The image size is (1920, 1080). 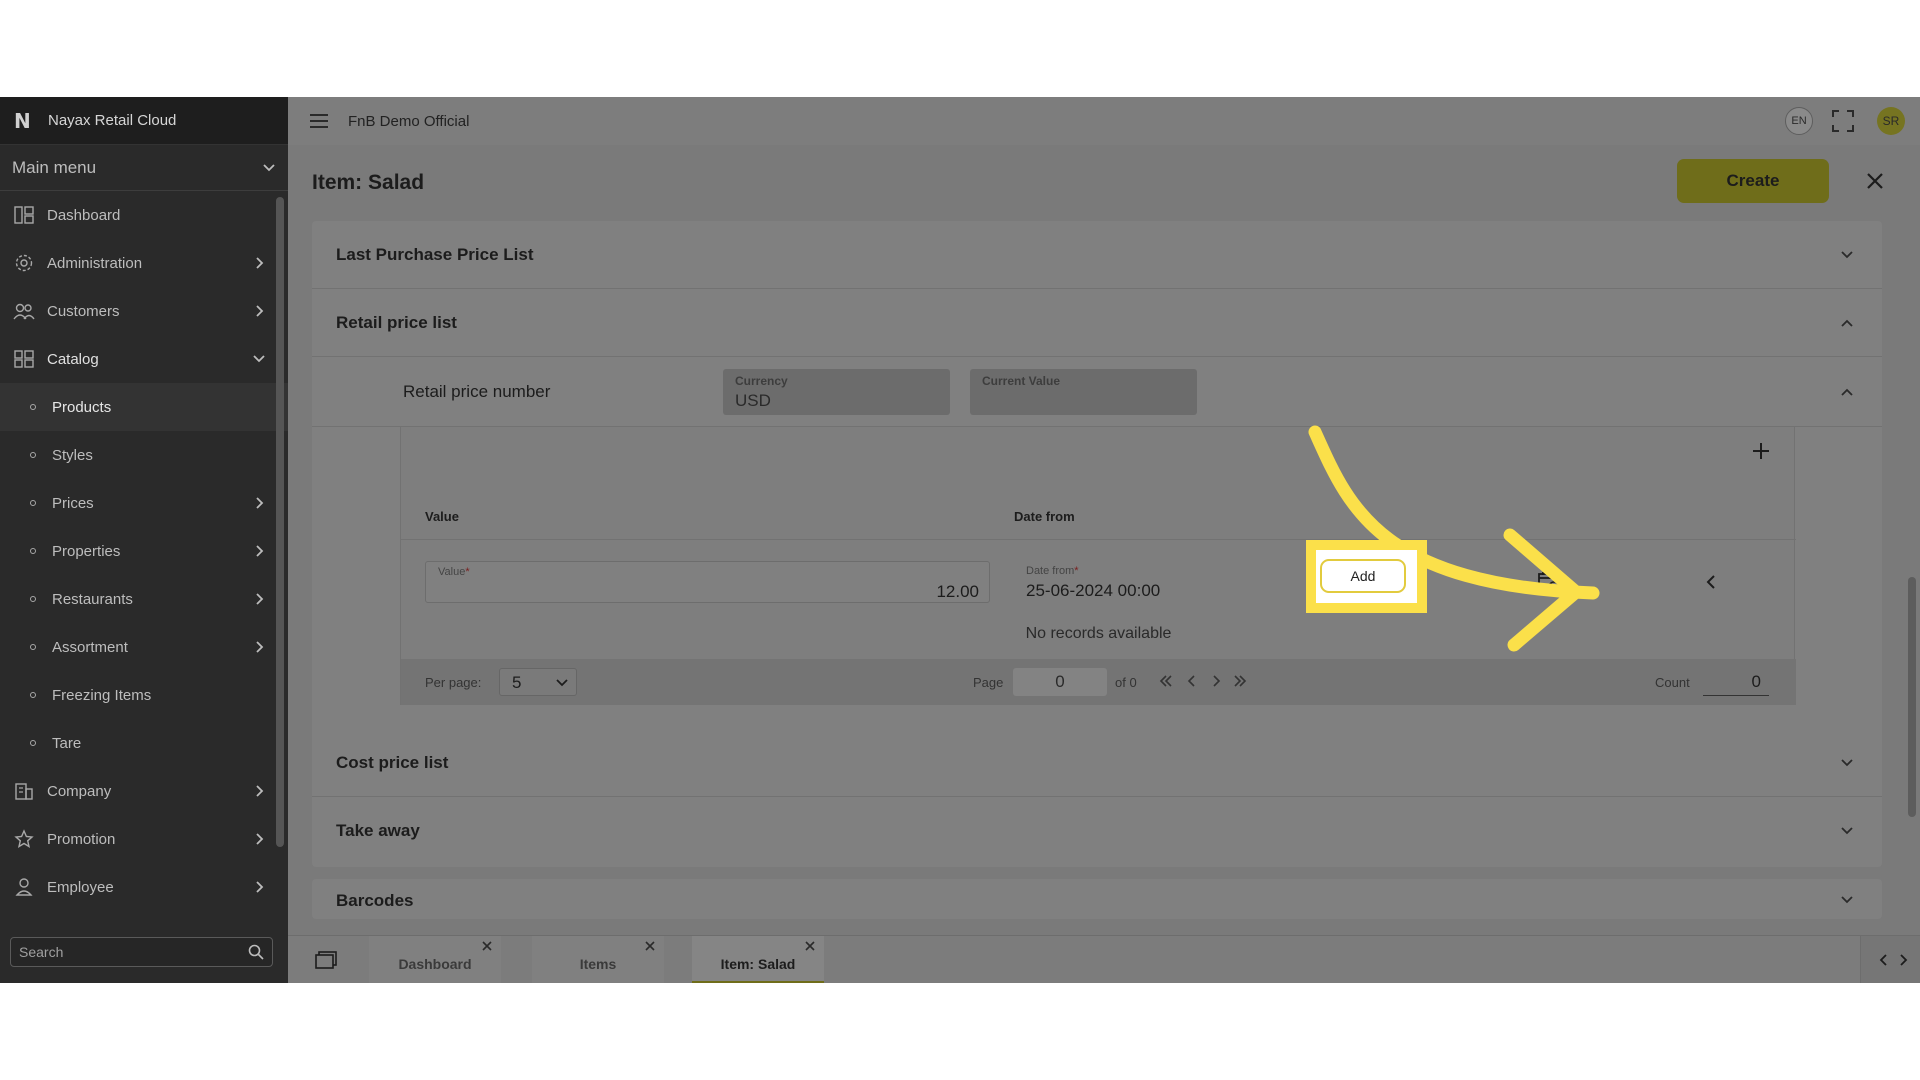 What do you see at coordinates (256, 952) in the screenshot?
I see `search-icon` at bounding box center [256, 952].